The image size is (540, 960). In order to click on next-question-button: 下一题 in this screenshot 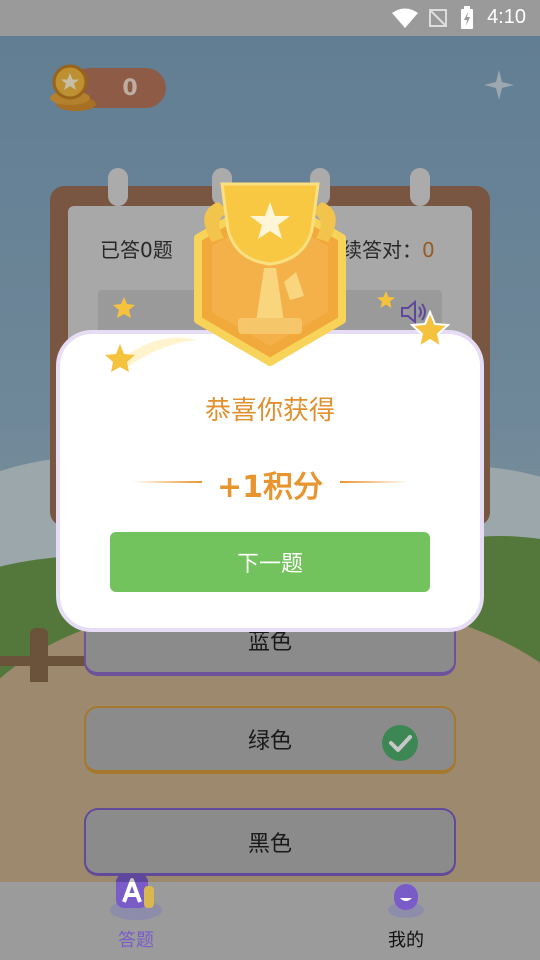, I will do `click(270, 562)`.